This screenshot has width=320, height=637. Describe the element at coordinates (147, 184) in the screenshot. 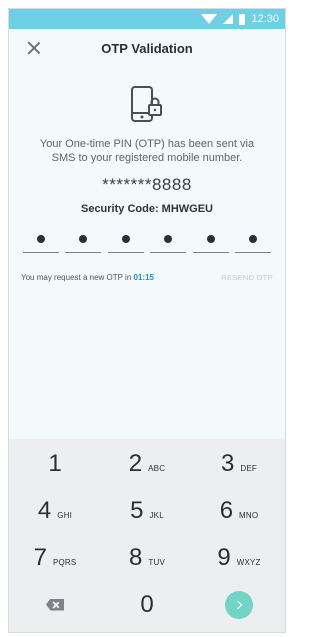

I see `masked-mobile-number: *******8888` at that location.